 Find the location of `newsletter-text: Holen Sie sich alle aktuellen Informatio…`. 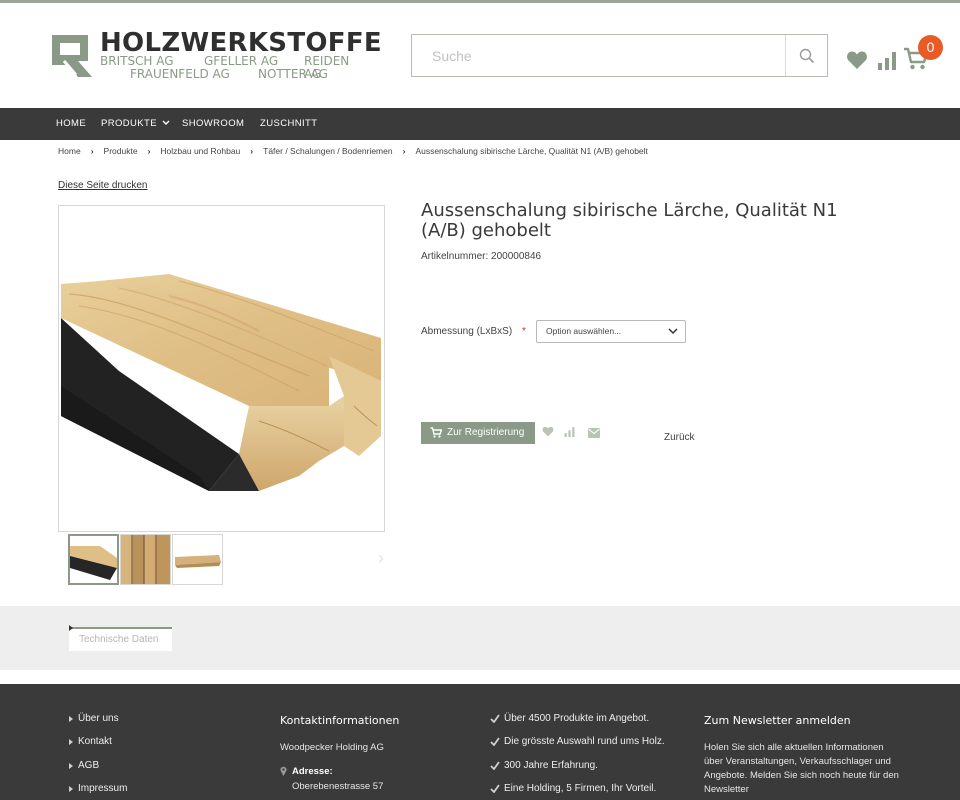

newsletter-text: Holen Sie sich alle aktuellen Informatio… is located at coordinates (801, 768).